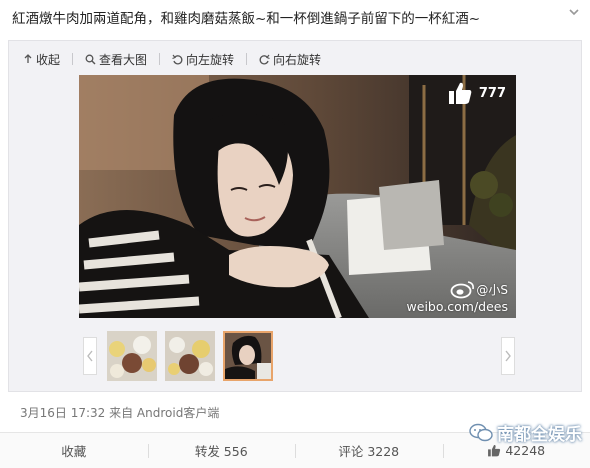  I want to click on thumbnail-portrait-selected, so click(248, 356).